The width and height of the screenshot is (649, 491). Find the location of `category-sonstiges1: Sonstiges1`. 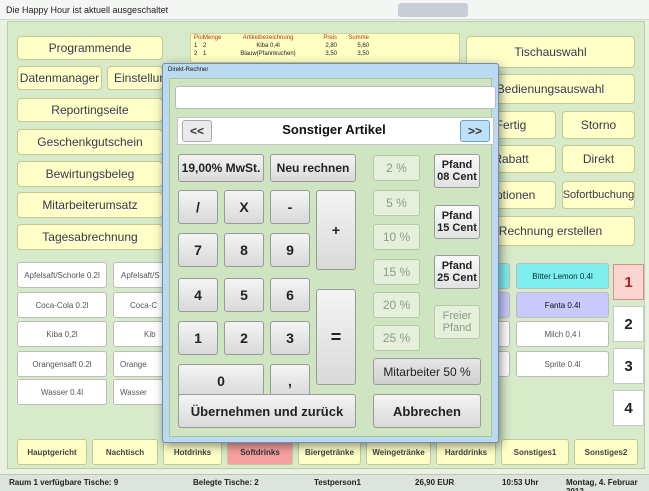

category-sonstiges1: Sonstiges1 is located at coordinates (535, 452).